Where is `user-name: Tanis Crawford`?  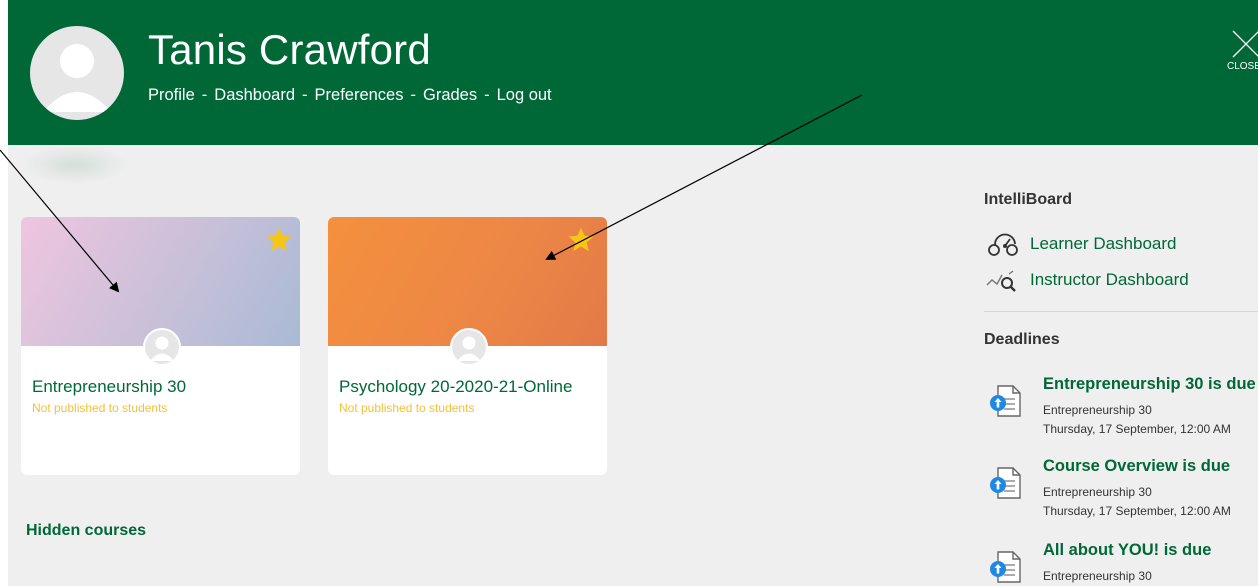 user-name: Tanis Crawford is located at coordinates (289, 49).